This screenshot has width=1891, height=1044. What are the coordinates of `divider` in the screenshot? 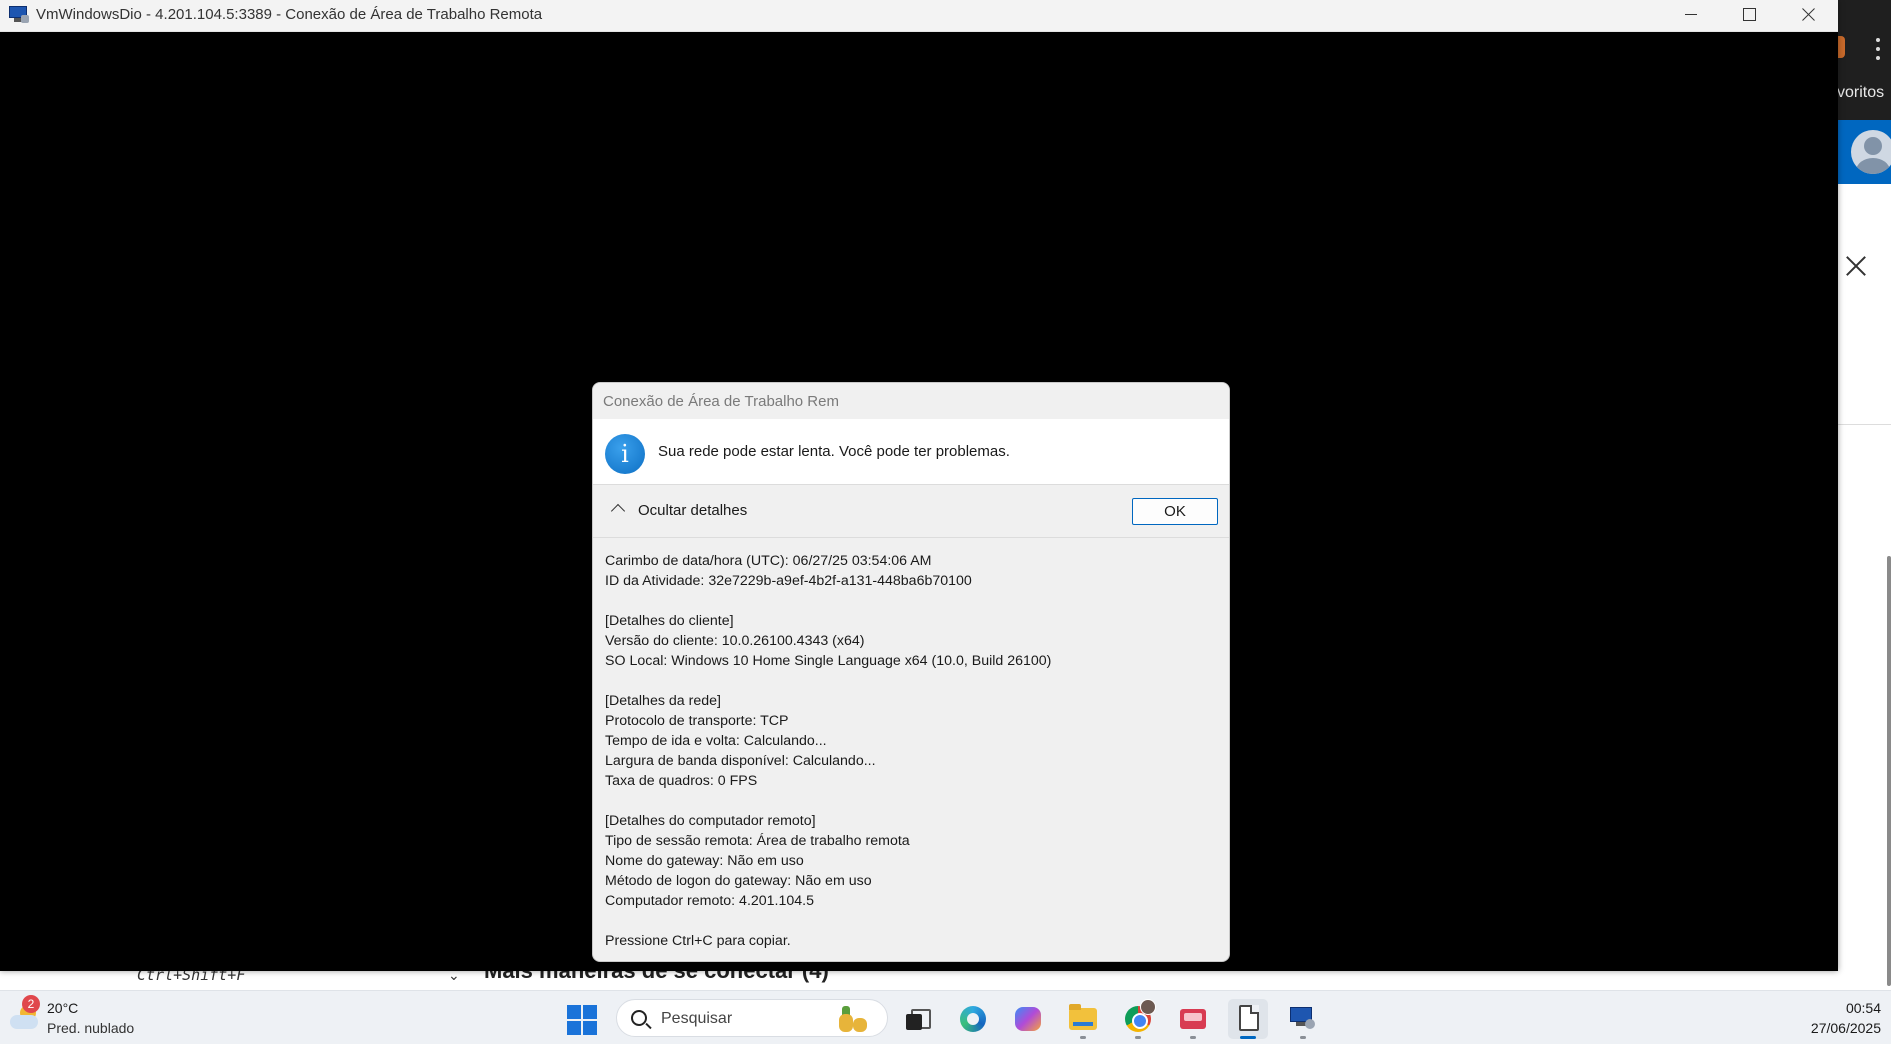 It's located at (1864, 424).